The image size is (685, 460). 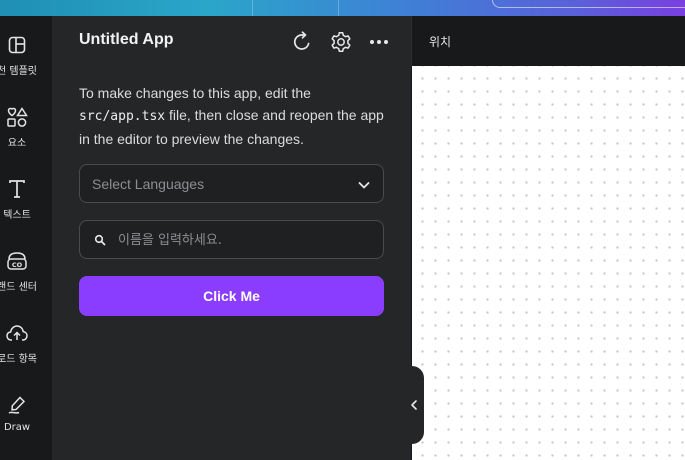 I want to click on more-icon, so click(x=379, y=42).